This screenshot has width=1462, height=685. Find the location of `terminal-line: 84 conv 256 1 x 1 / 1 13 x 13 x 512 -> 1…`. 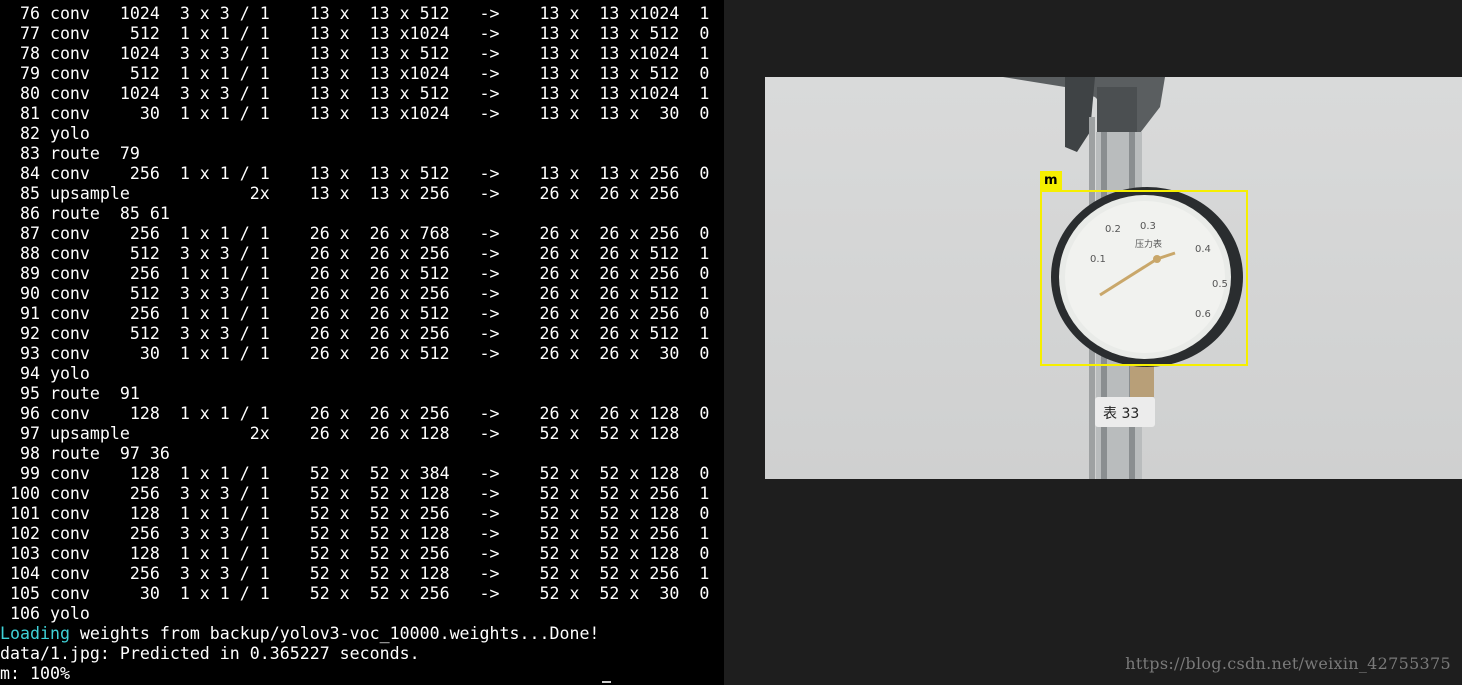

terminal-line: 84 conv 256 1 x 1 / 1 13 x 13 x 512 -> 1… is located at coordinates (355, 173).